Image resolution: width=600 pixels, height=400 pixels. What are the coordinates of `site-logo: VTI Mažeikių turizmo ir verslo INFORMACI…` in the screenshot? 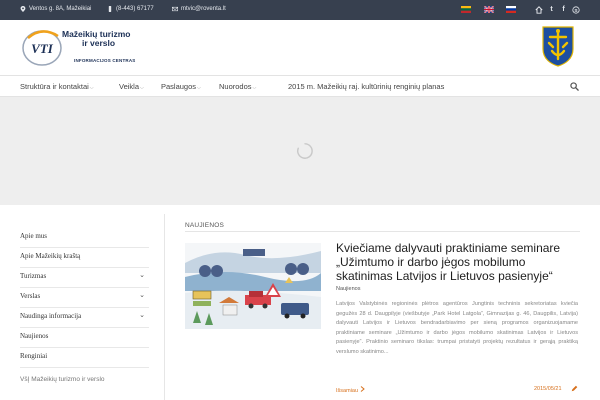 It's located at (97, 48).